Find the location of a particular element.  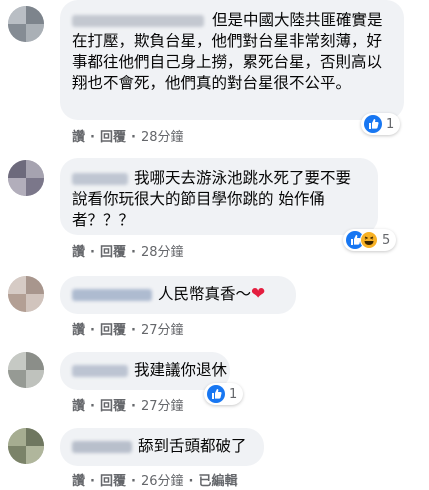

haha-icon is located at coordinates (369, 240).